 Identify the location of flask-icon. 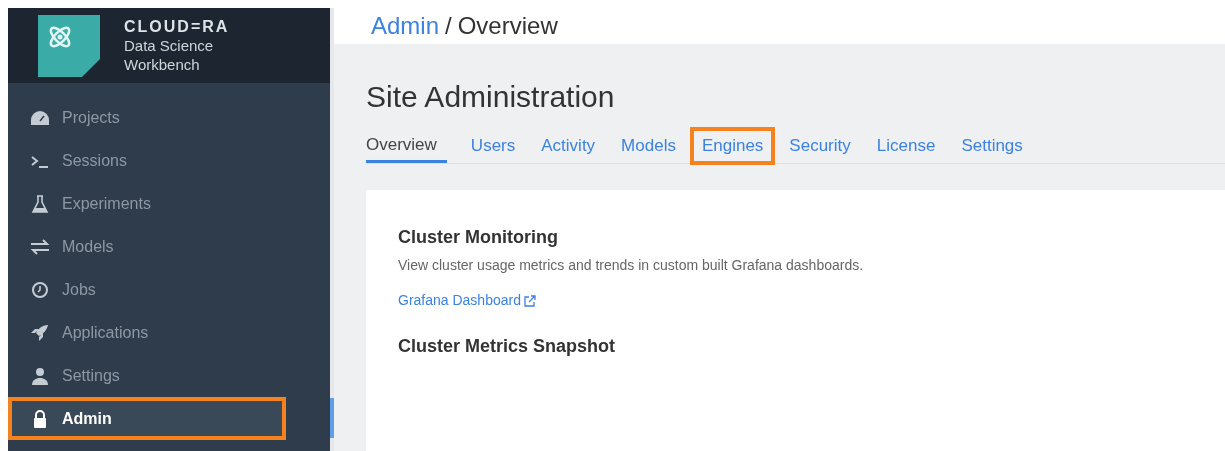
(40, 203).